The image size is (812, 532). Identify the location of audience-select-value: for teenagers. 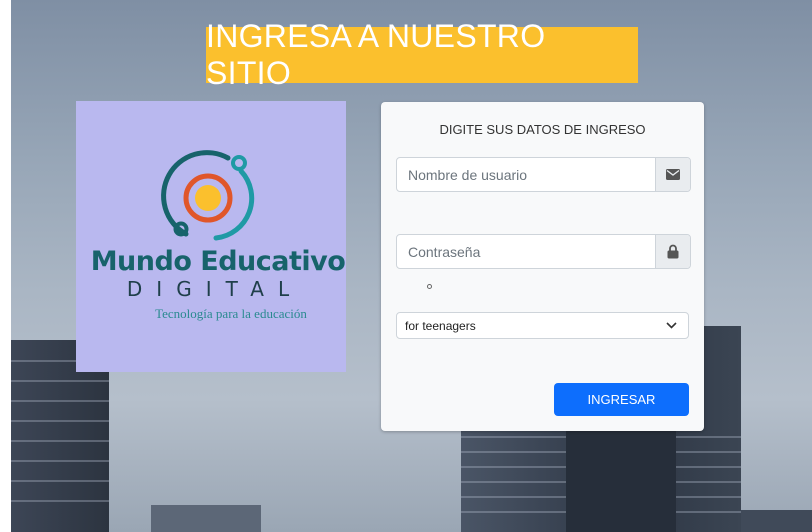
(440, 325).